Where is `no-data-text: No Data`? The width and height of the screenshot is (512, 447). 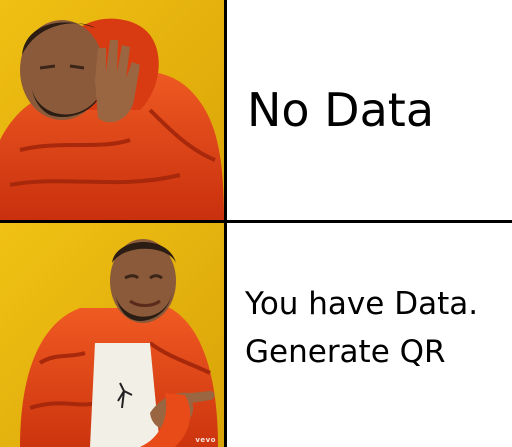 no-data-text: No Data is located at coordinates (341, 110).